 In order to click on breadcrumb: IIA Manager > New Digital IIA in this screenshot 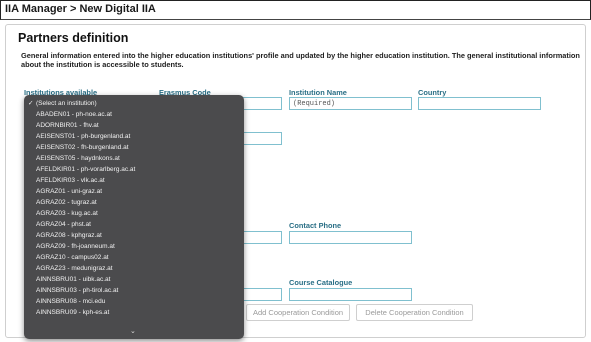, I will do `click(80, 9)`.